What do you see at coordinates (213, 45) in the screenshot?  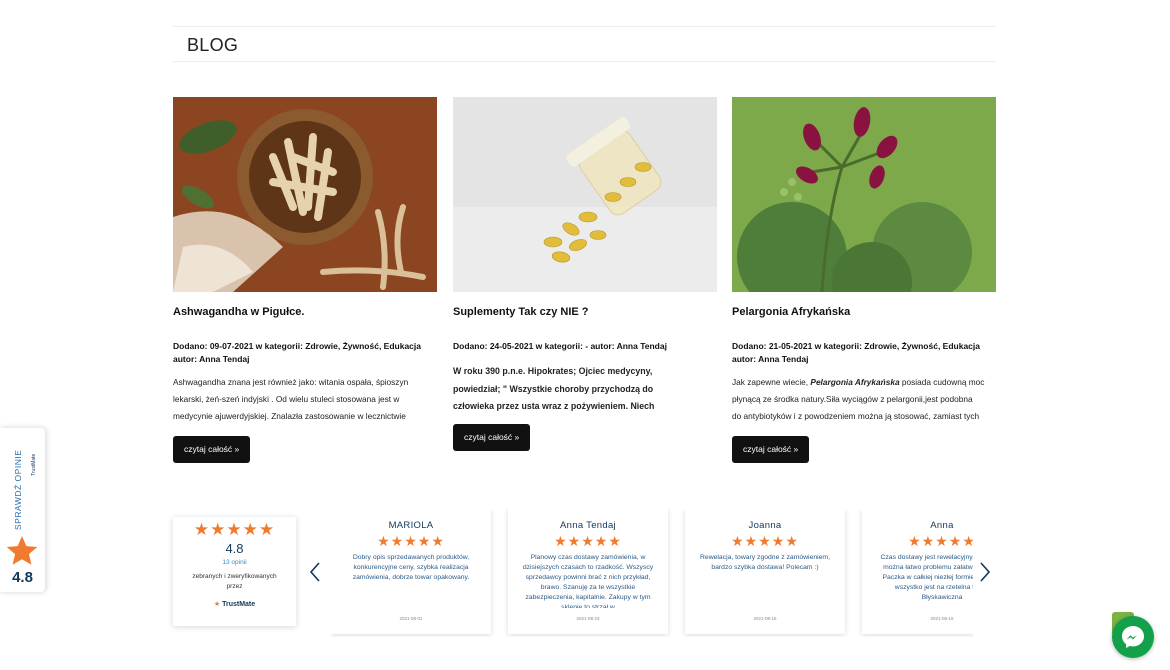 I see `blog-heading: BLOG` at bounding box center [213, 45].